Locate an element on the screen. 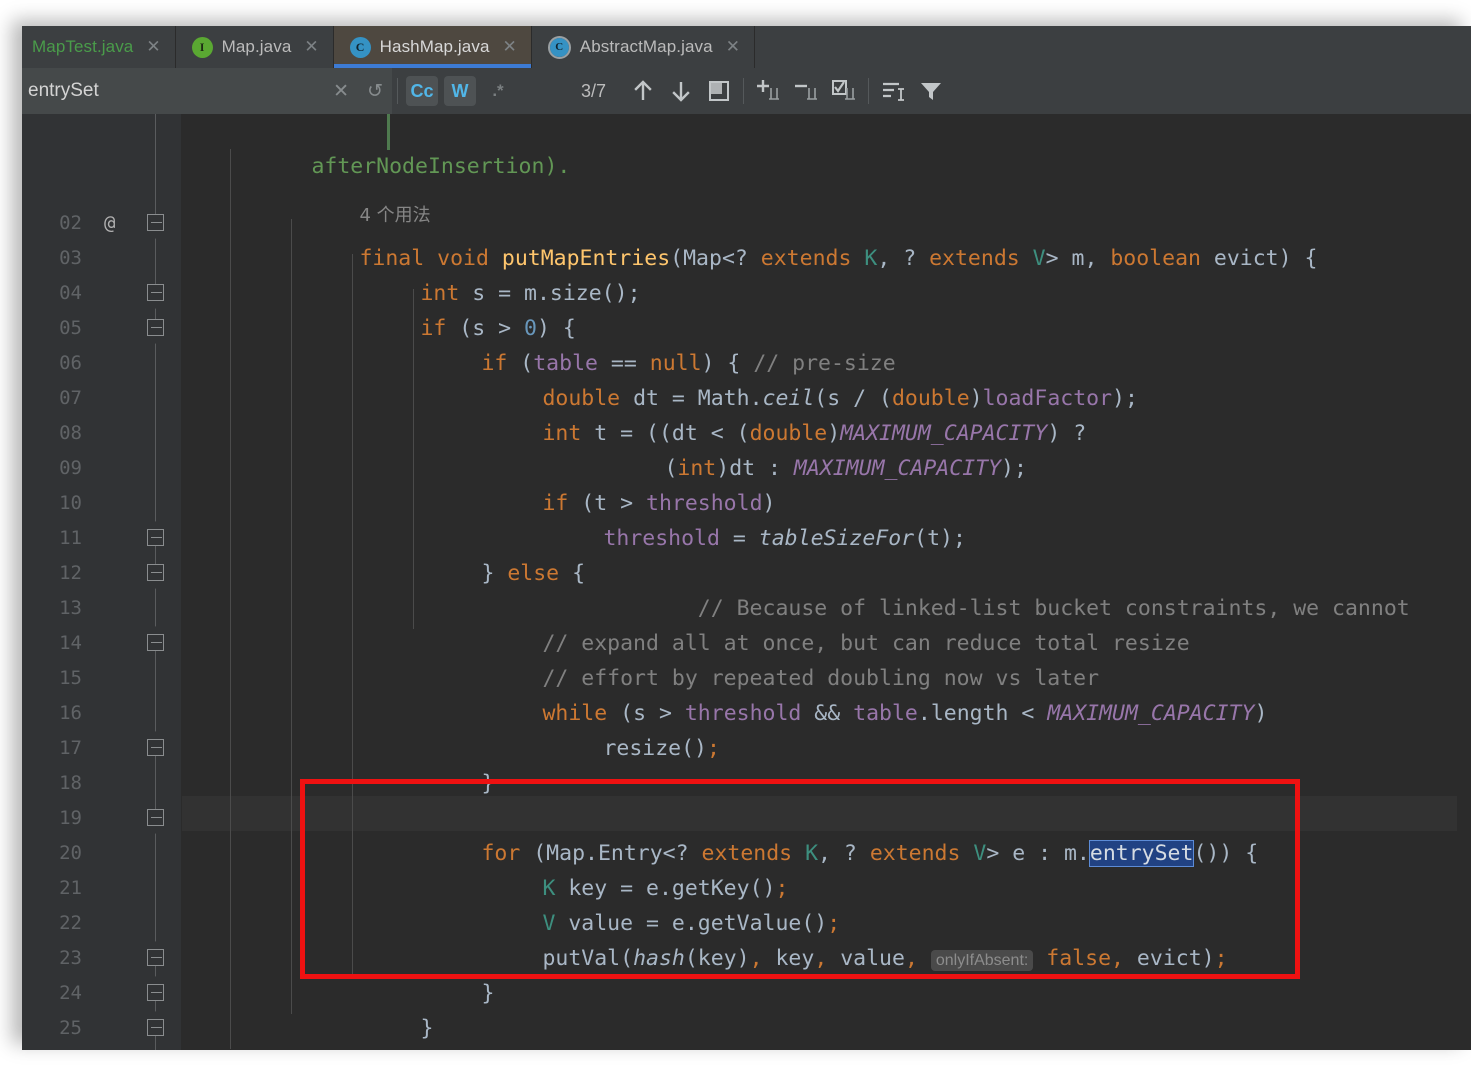 This screenshot has width=1471, height=1080. search-match-selection: entrySet is located at coordinates (1141, 853).